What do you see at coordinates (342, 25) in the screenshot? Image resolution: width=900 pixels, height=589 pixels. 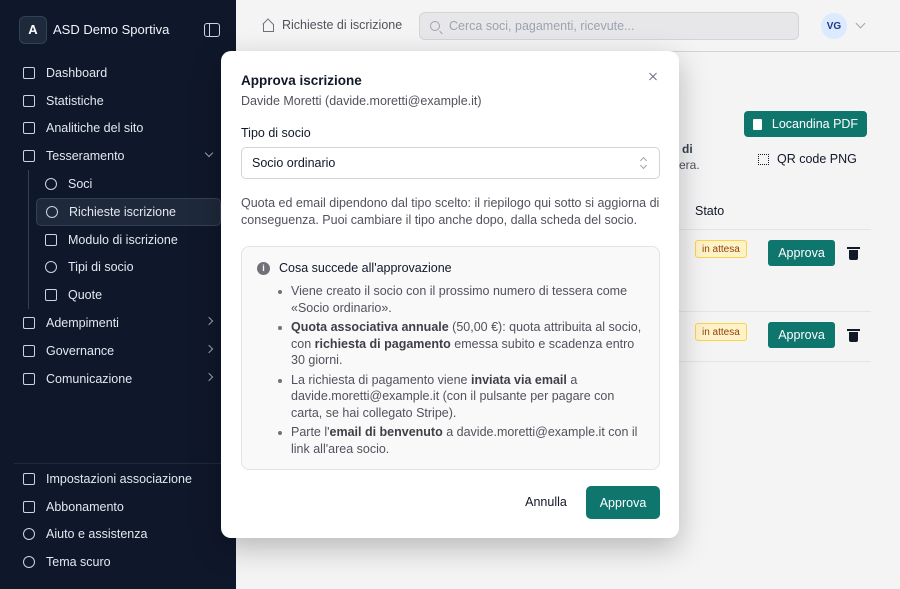 I see `breadcrumb-label: Richieste di iscrizione` at bounding box center [342, 25].